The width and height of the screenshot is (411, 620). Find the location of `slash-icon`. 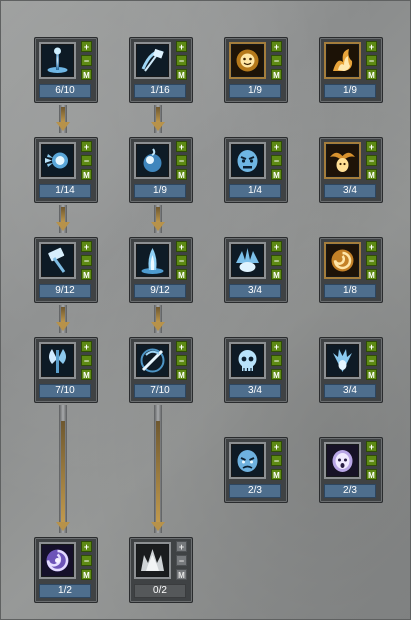

slash-icon is located at coordinates (152, 360).